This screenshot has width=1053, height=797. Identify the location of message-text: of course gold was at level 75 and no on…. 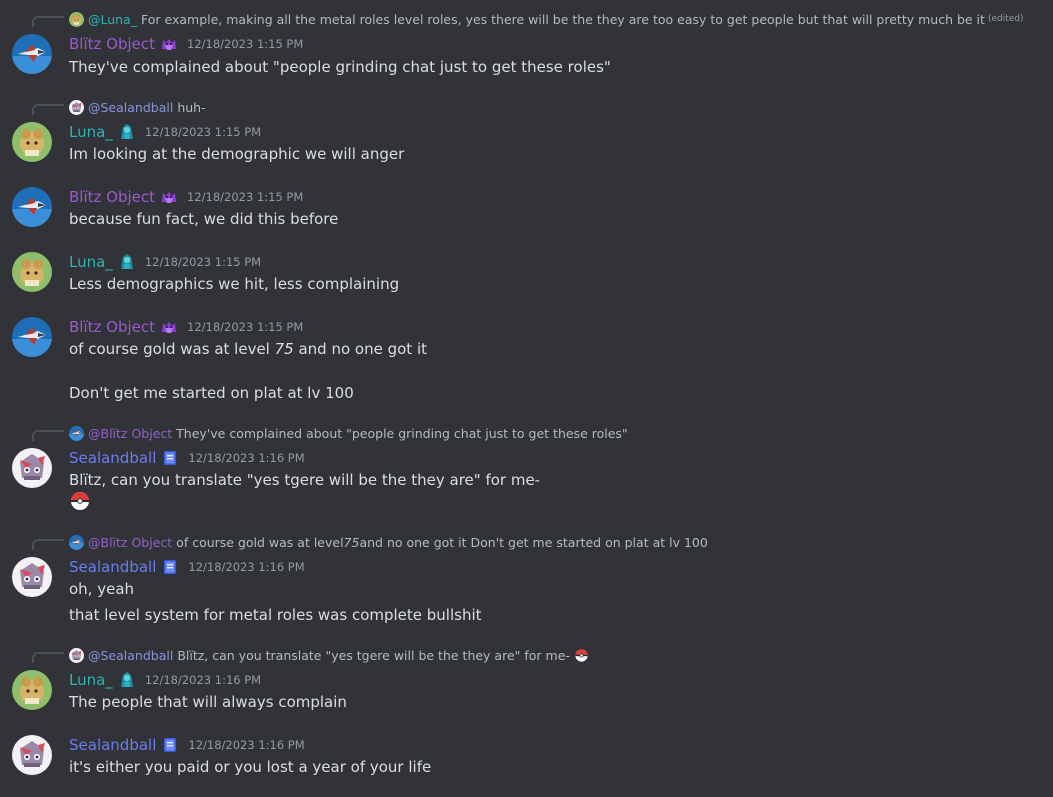
(248, 349).